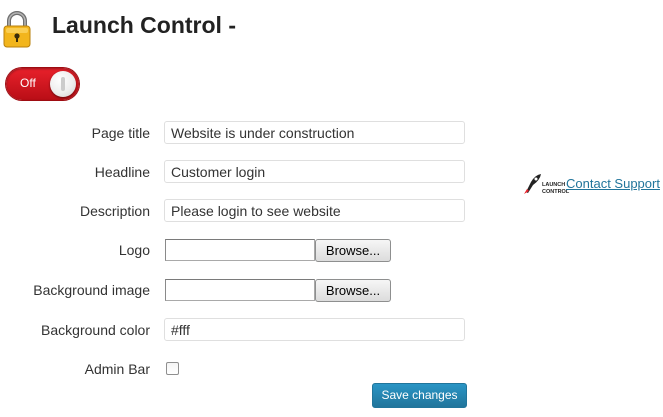 The image size is (663, 417). Describe the element at coordinates (122, 172) in the screenshot. I see `headline-label: Headline` at that location.